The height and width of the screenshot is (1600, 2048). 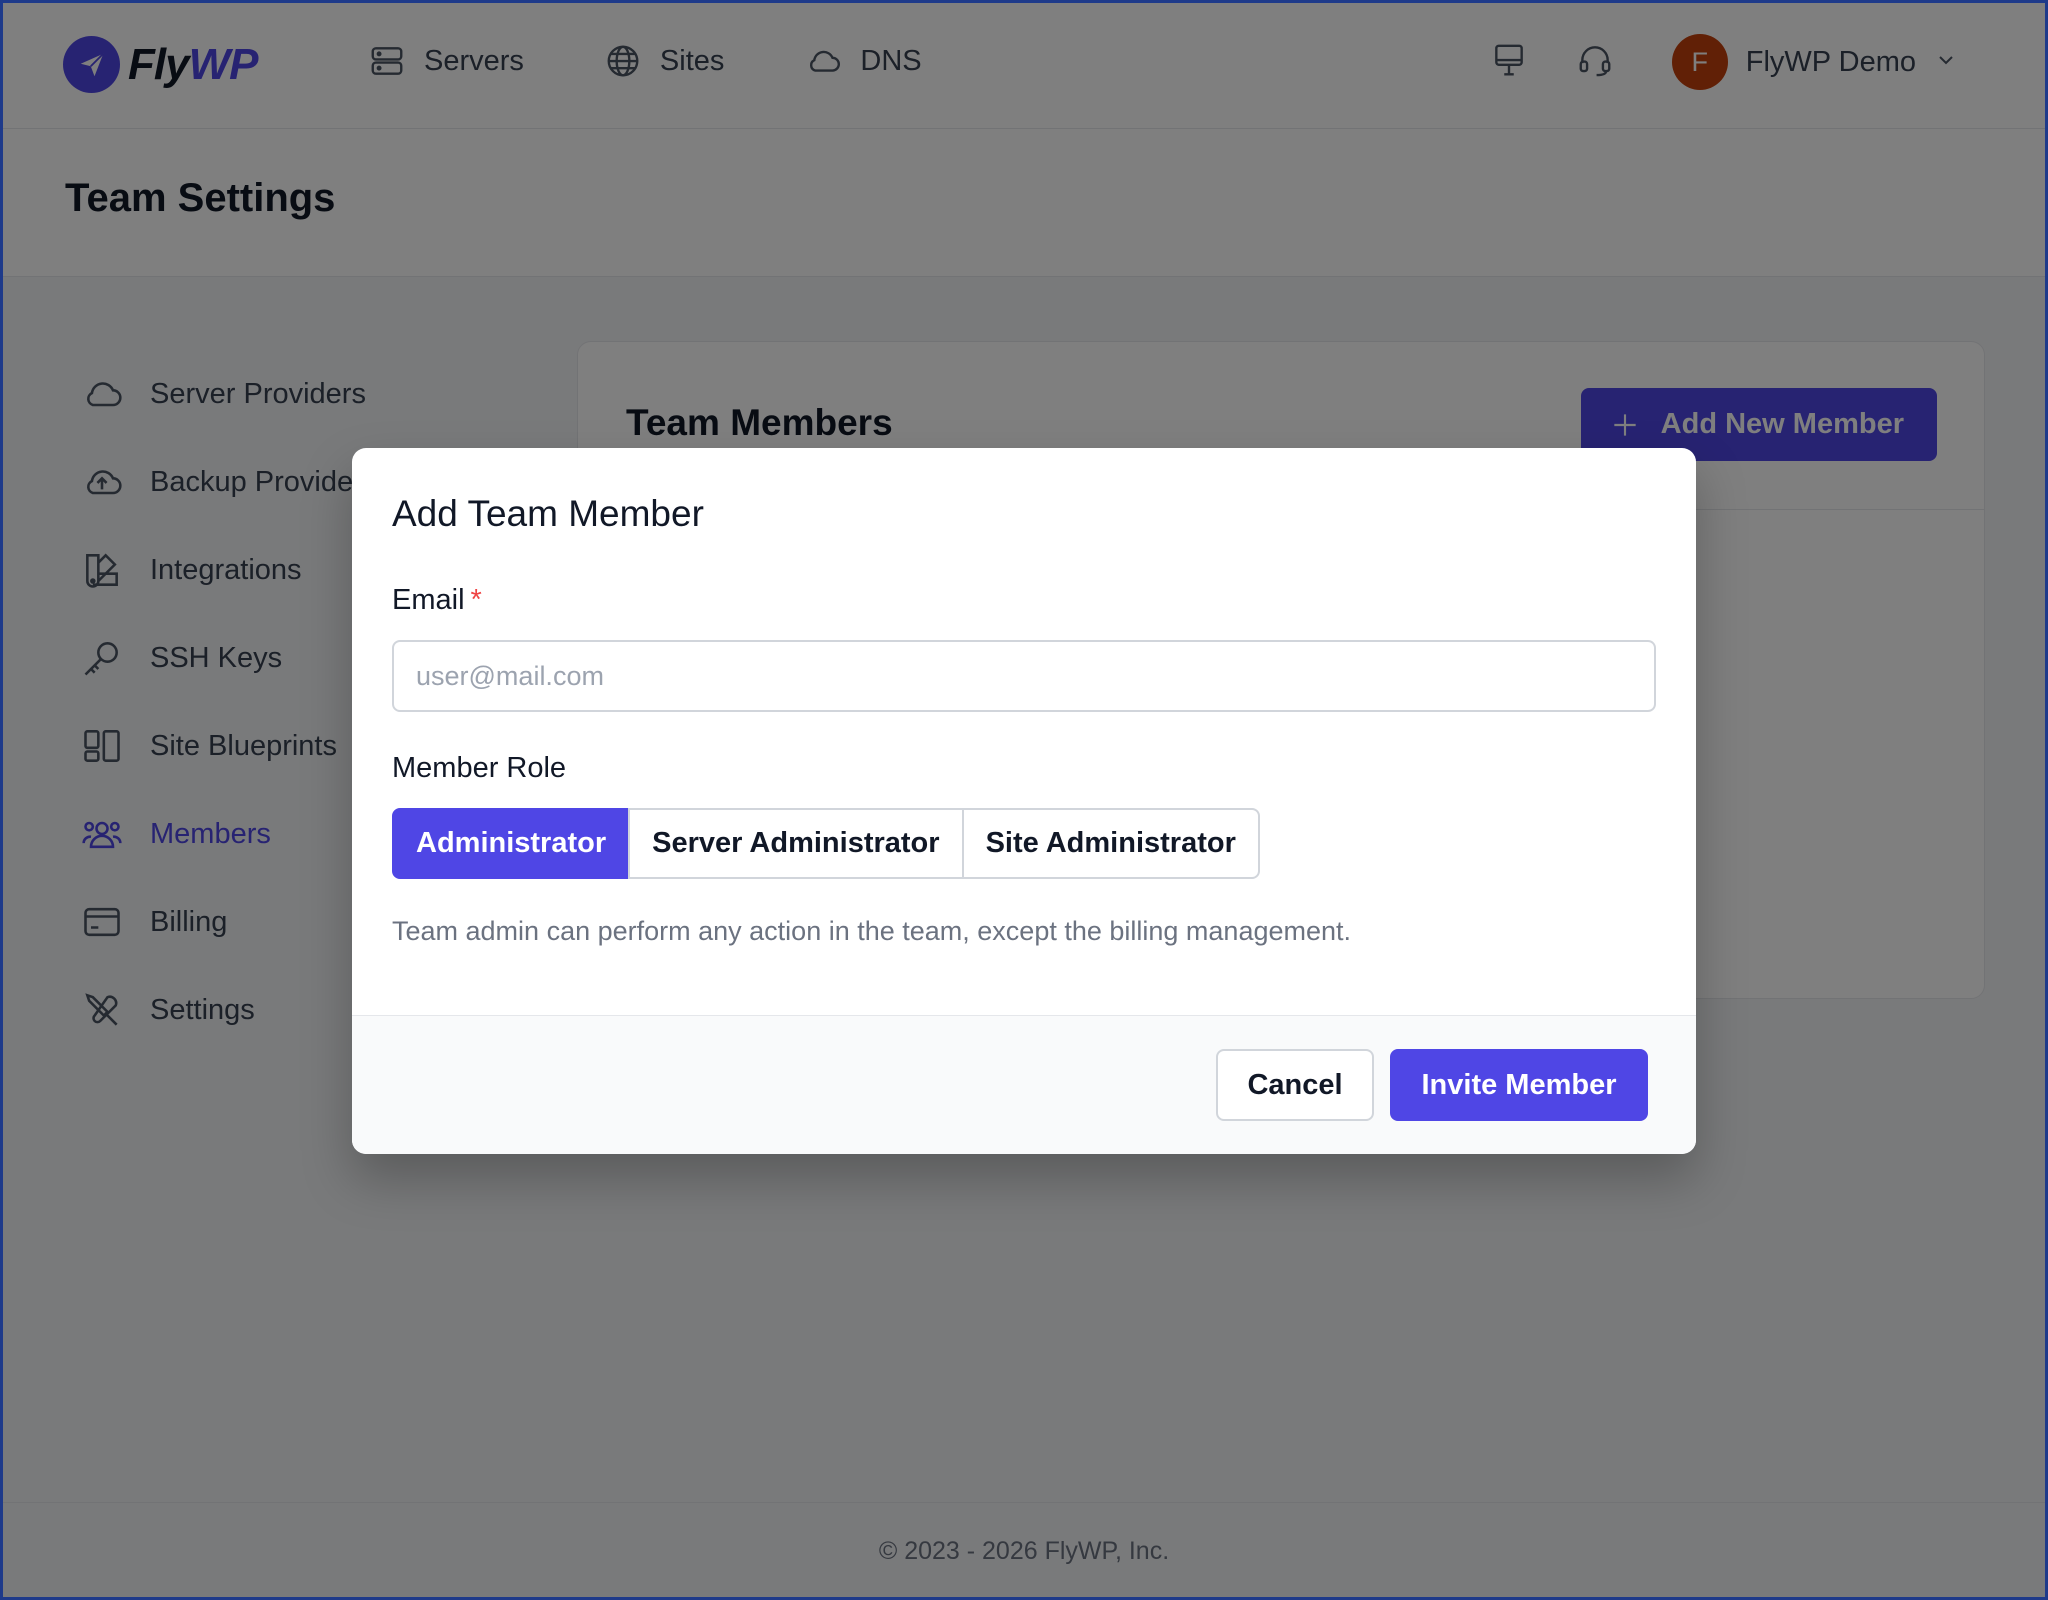 What do you see at coordinates (548, 513) in the screenshot?
I see `dialog-title: Add Team Member` at bounding box center [548, 513].